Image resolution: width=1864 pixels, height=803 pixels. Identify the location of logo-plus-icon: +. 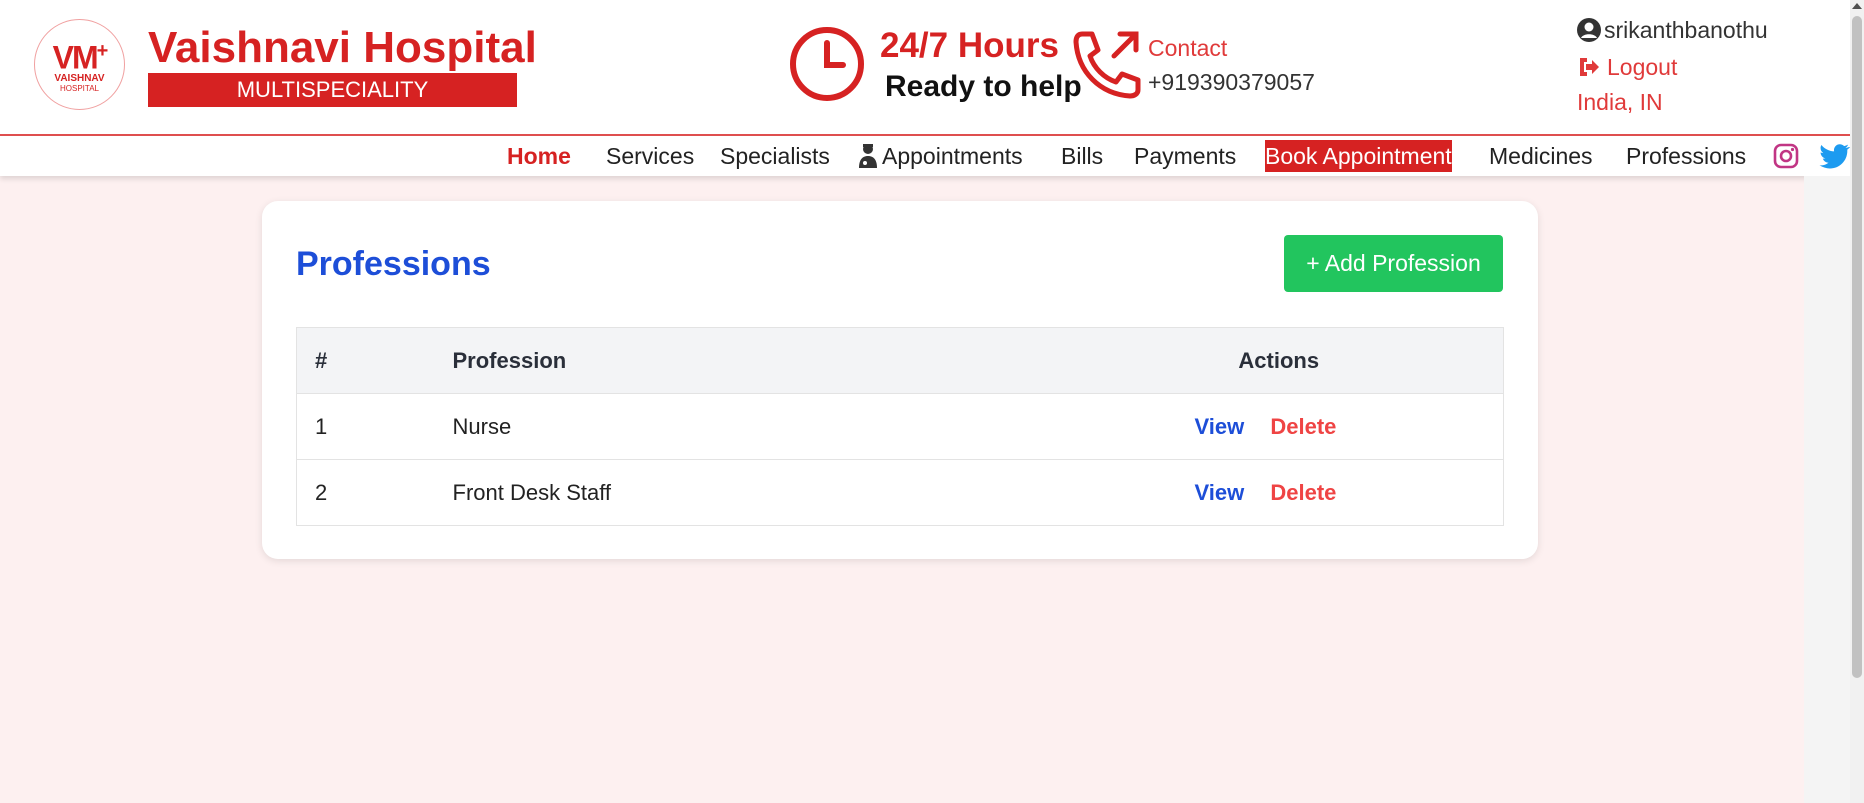
(102, 51).